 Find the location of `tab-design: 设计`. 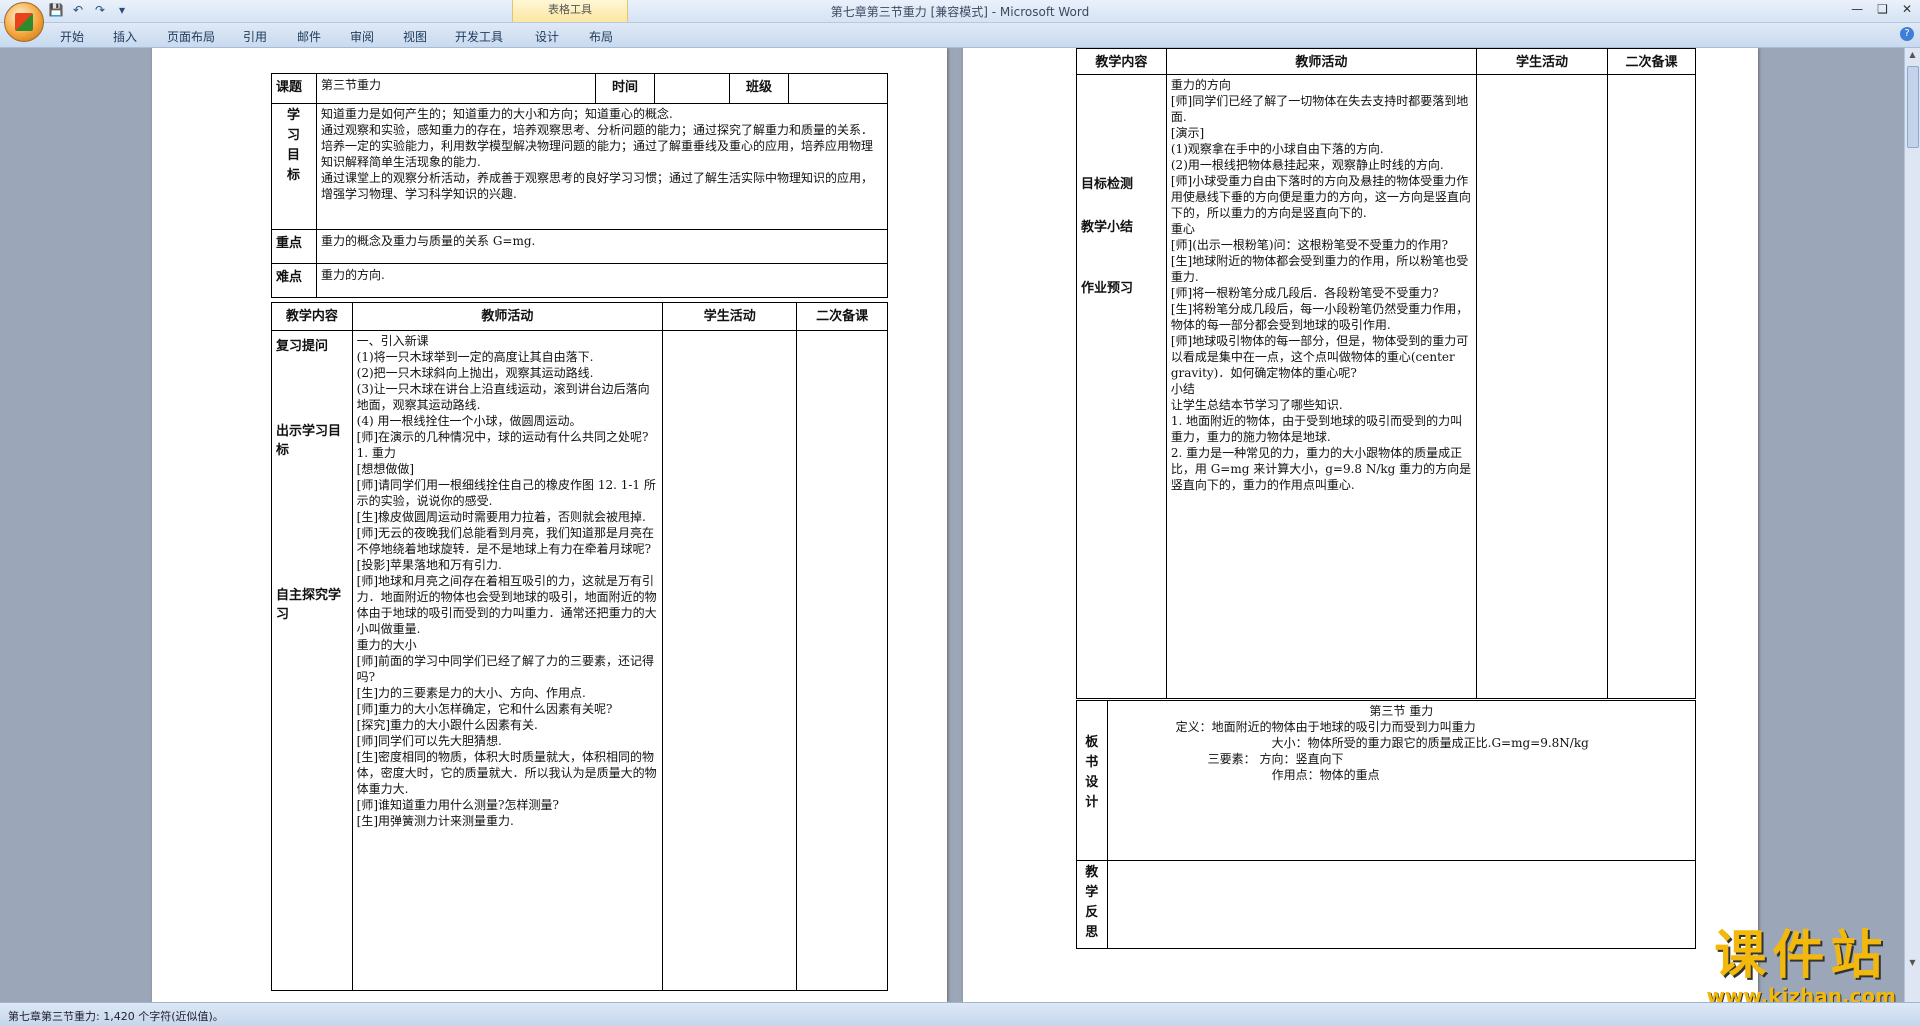

tab-design: 设计 is located at coordinates (547, 36).